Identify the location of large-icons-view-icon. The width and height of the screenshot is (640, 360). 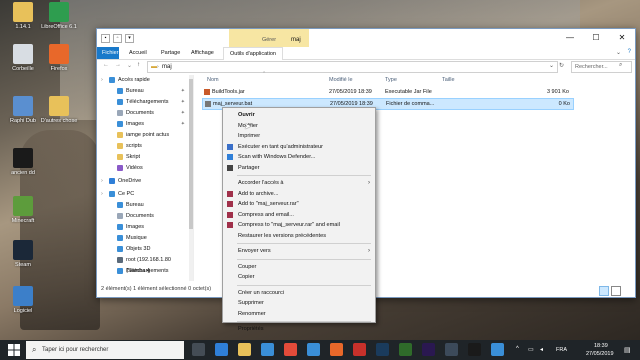
(616, 291).